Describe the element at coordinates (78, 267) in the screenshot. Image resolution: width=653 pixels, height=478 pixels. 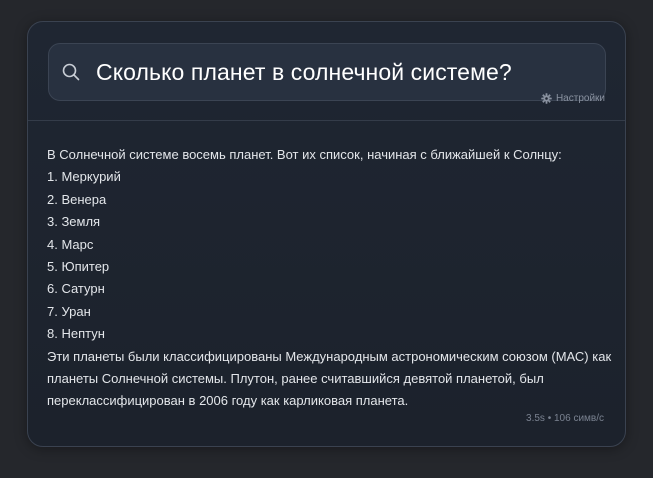
I see `planet-item: 5. Юпитер` at that location.